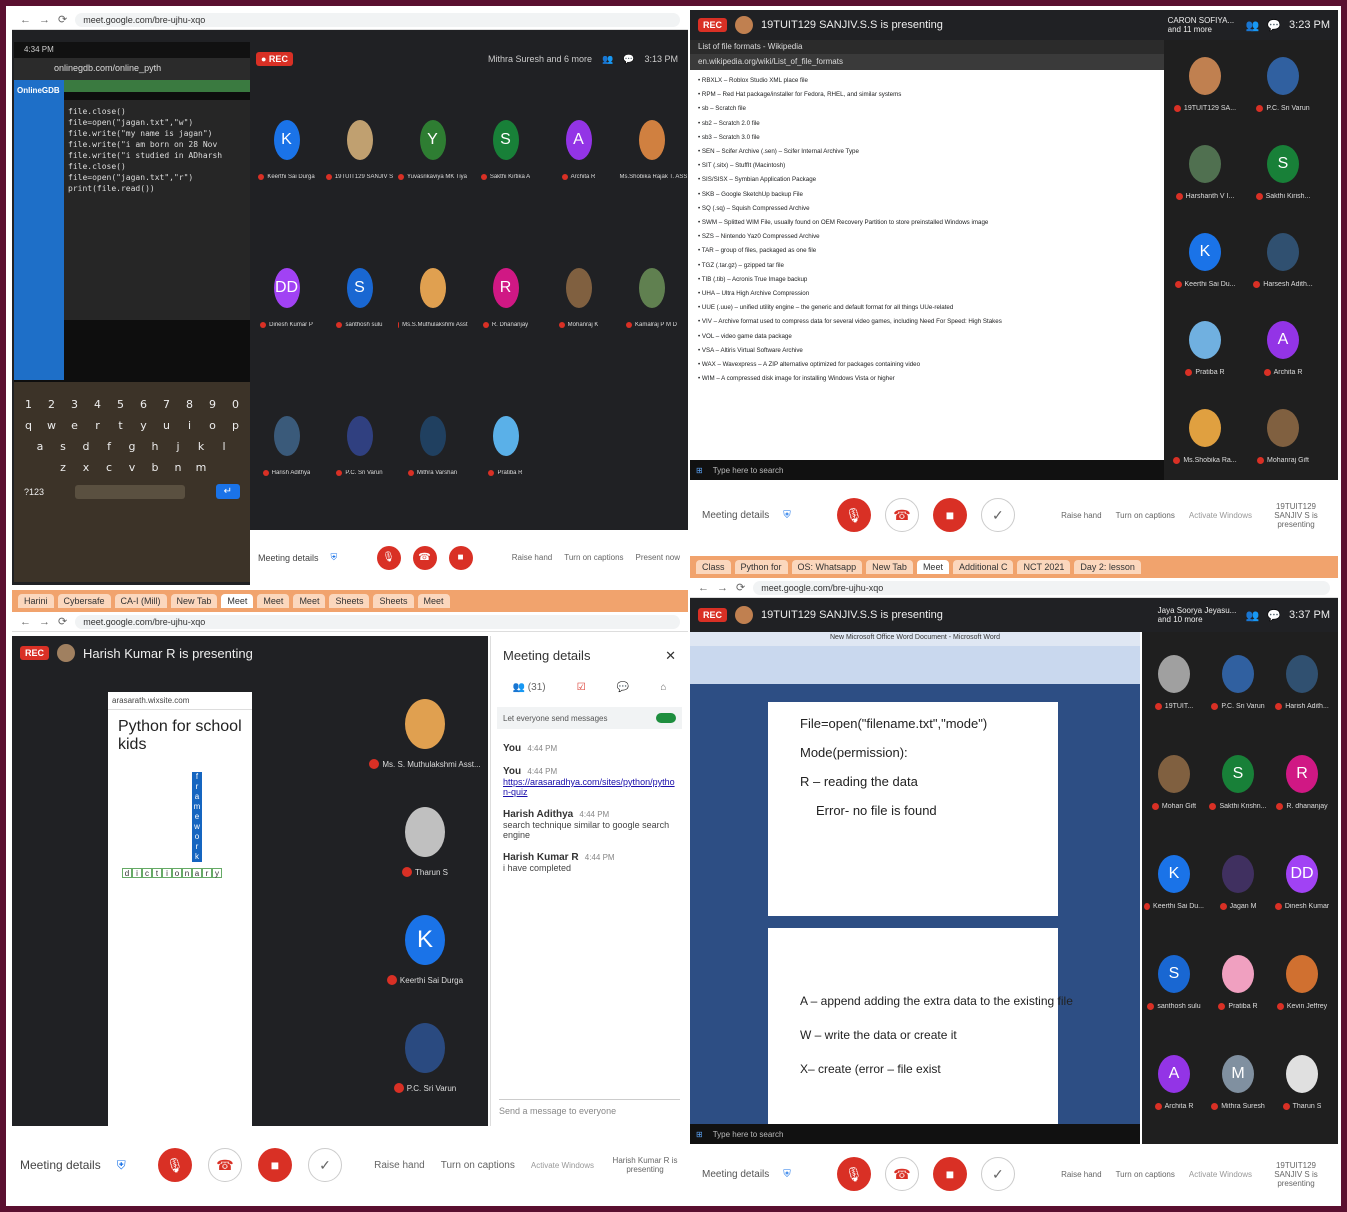  Describe the element at coordinates (713, 567) in the screenshot. I see `browser-tab: Class` at that location.